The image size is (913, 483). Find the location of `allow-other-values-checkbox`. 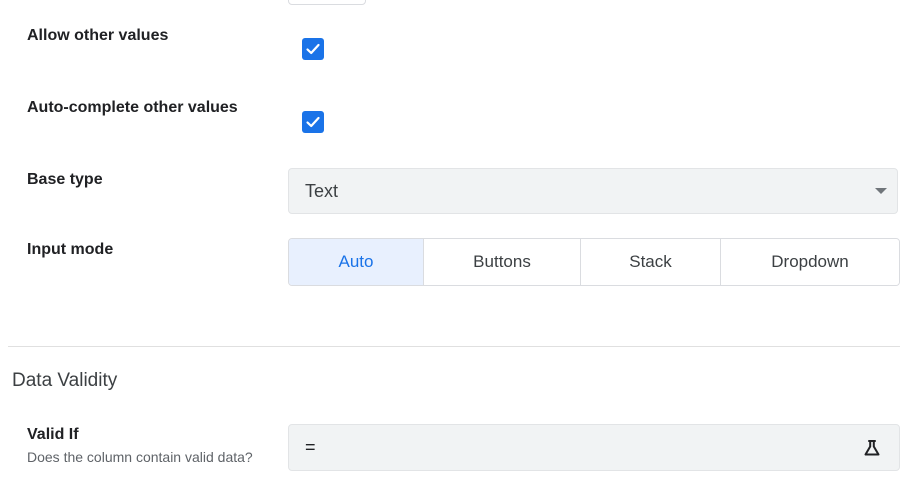

allow-other-values-checkbox is located at coordinates (313, 49).